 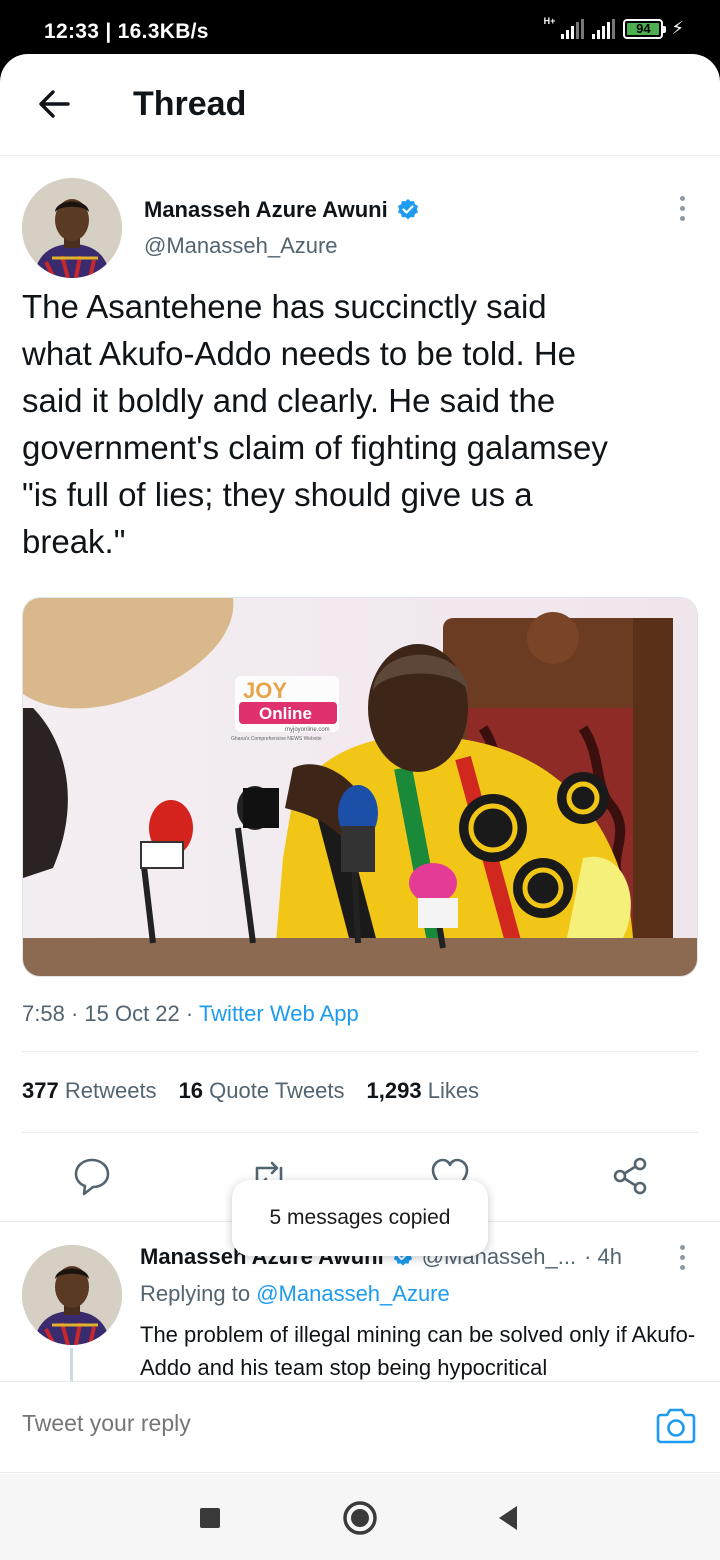 What do you see at coordinates (676, 1426) in the screenshot?
I see `camera-icon` at bounding box center [676, 1426].